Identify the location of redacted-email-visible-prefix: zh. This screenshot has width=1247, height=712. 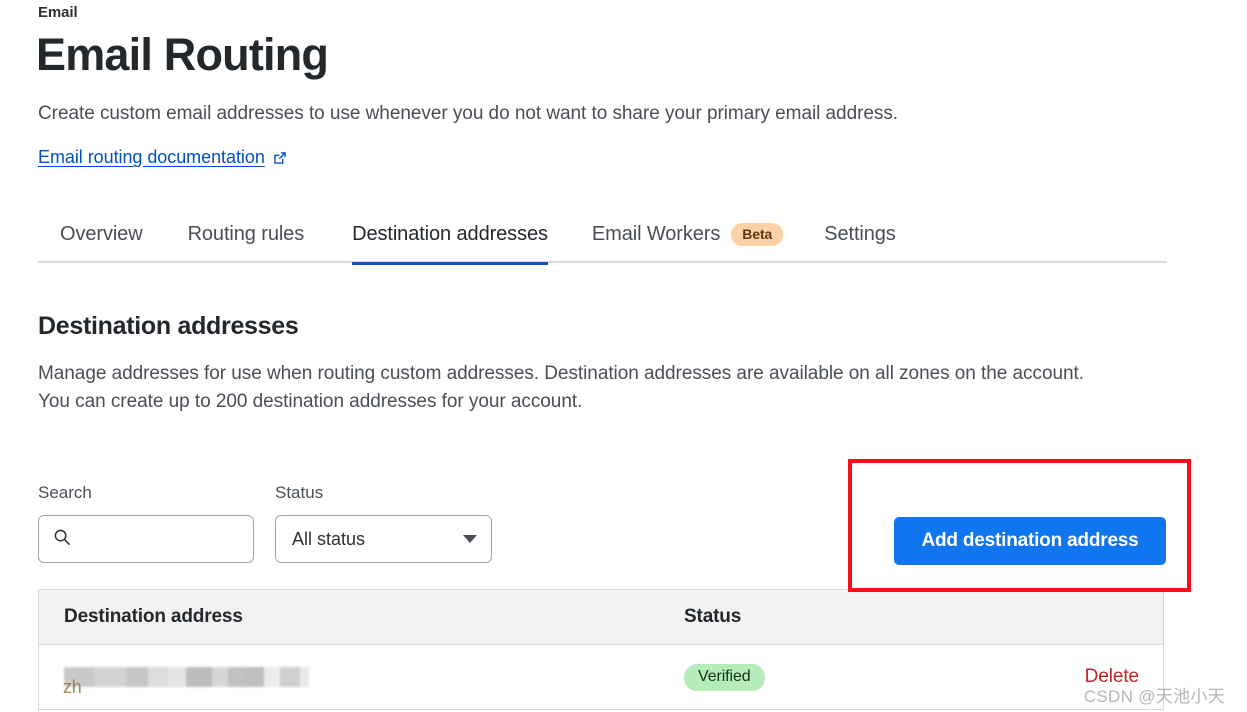
(72, 687).